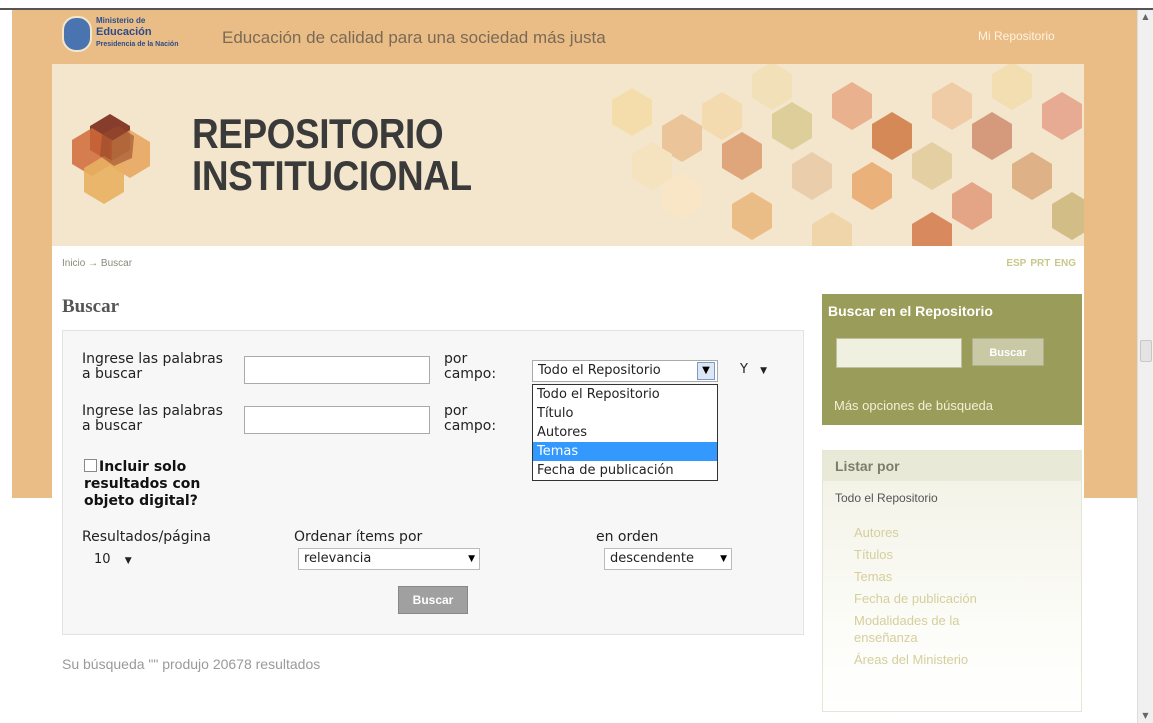 This screenshot has width=1153, height=723. What do you see at coordinates (934, 576) in the screenshot?
I see `browse-link-temas: Temas` at bounding box center [934, 576].